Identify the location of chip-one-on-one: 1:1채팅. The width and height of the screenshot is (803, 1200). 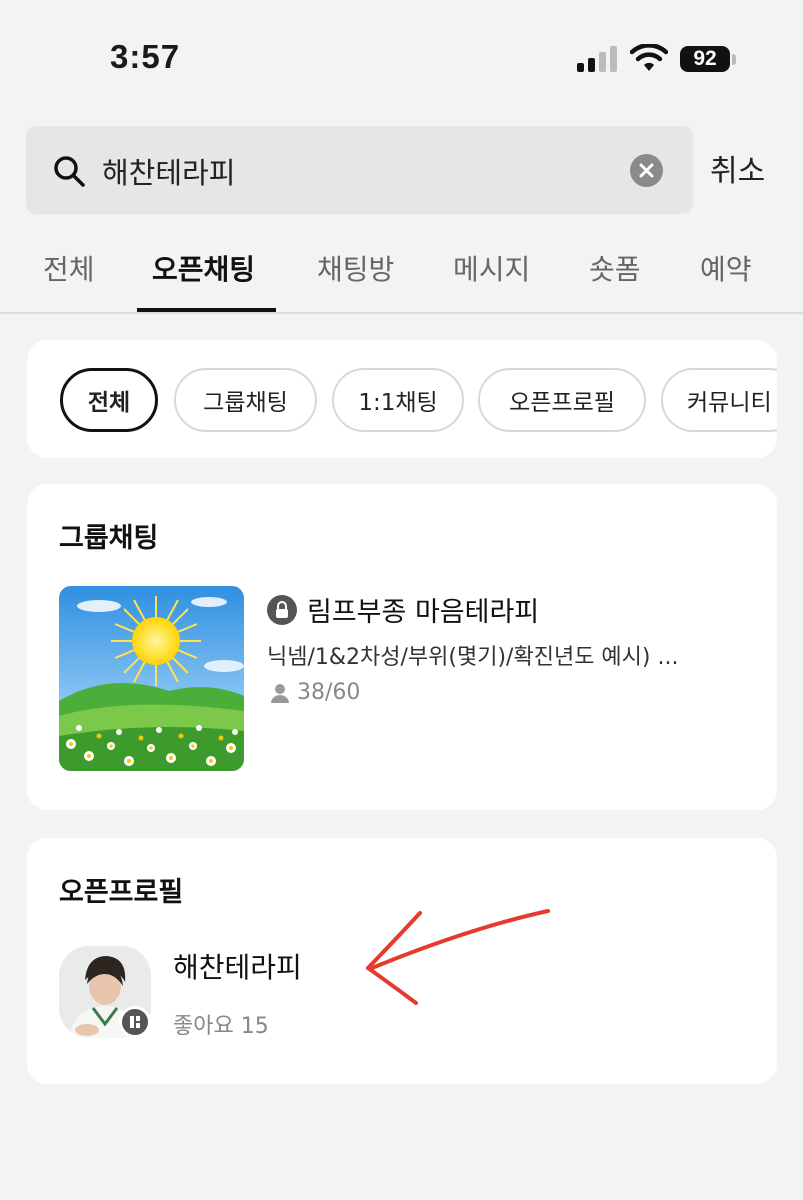
(398, 400).